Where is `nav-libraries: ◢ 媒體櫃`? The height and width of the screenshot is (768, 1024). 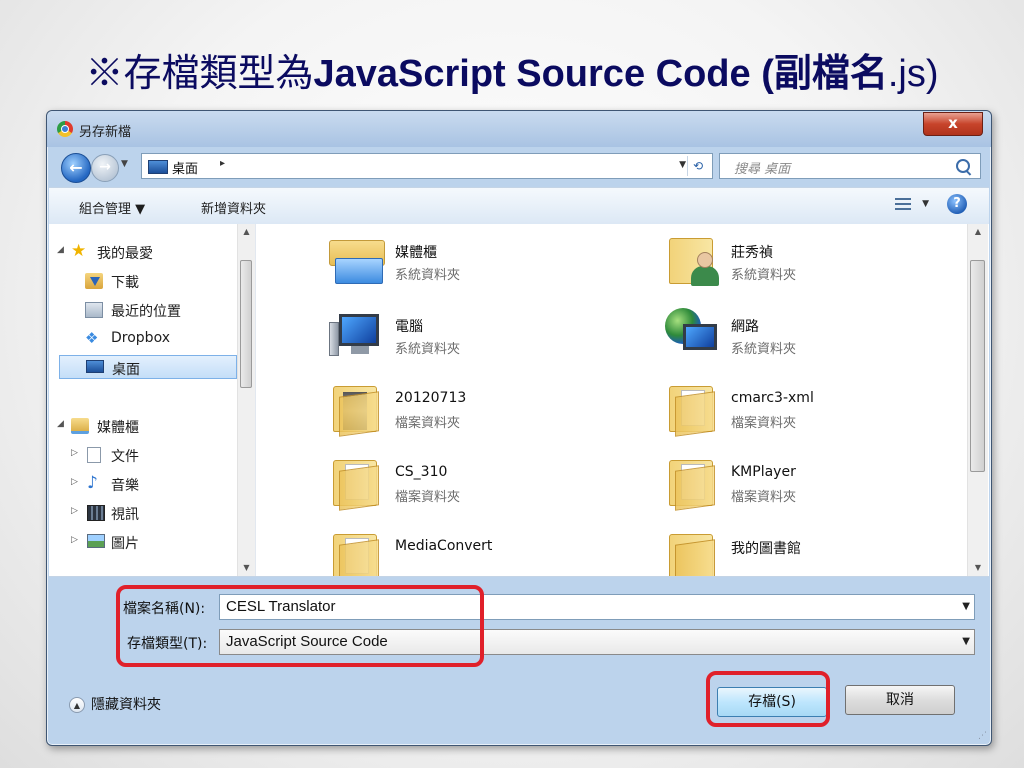
nav-libraries: ◢ 媒體櫃 is located at coordinates (143, 426).